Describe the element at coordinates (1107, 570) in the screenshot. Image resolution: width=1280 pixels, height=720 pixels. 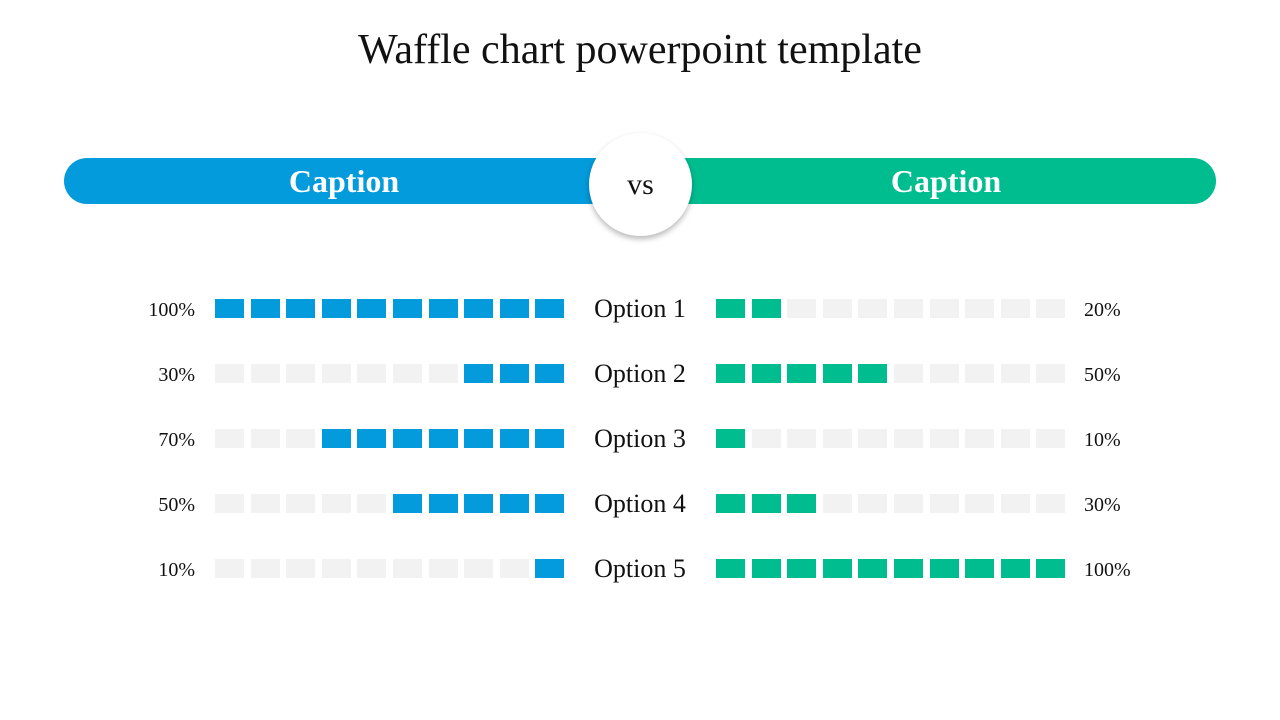
I see `right-value-label: 100%` at that location.